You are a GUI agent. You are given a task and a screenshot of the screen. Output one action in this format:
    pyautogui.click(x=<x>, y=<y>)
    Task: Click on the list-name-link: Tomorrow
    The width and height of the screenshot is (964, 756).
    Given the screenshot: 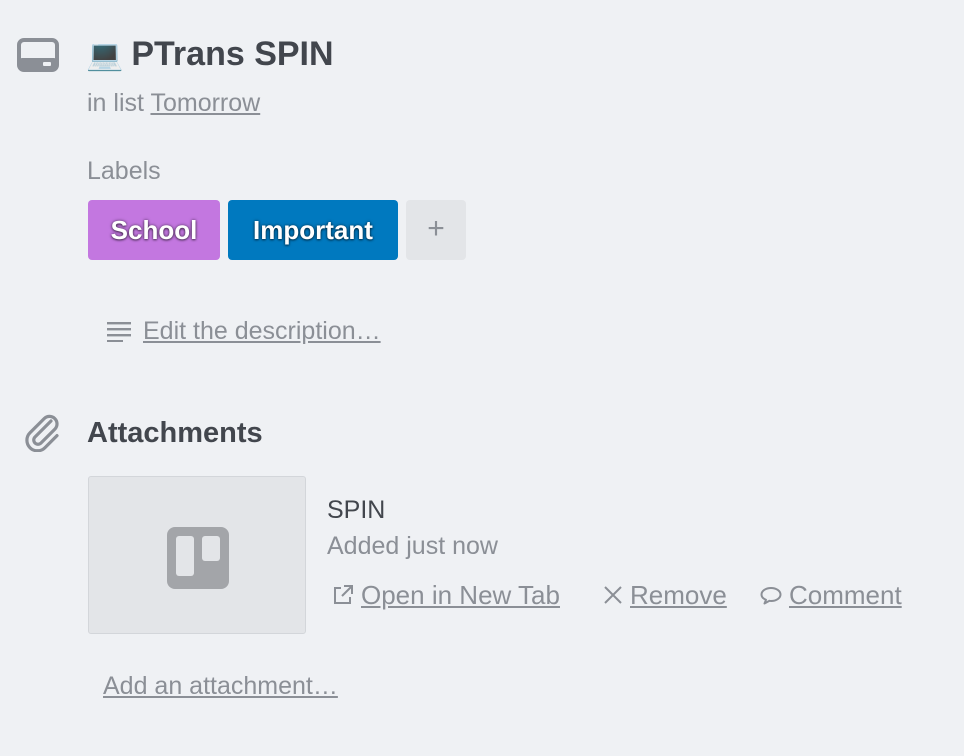 What is the action you would take?
    pyautogui.click(x=205, y=103)
    